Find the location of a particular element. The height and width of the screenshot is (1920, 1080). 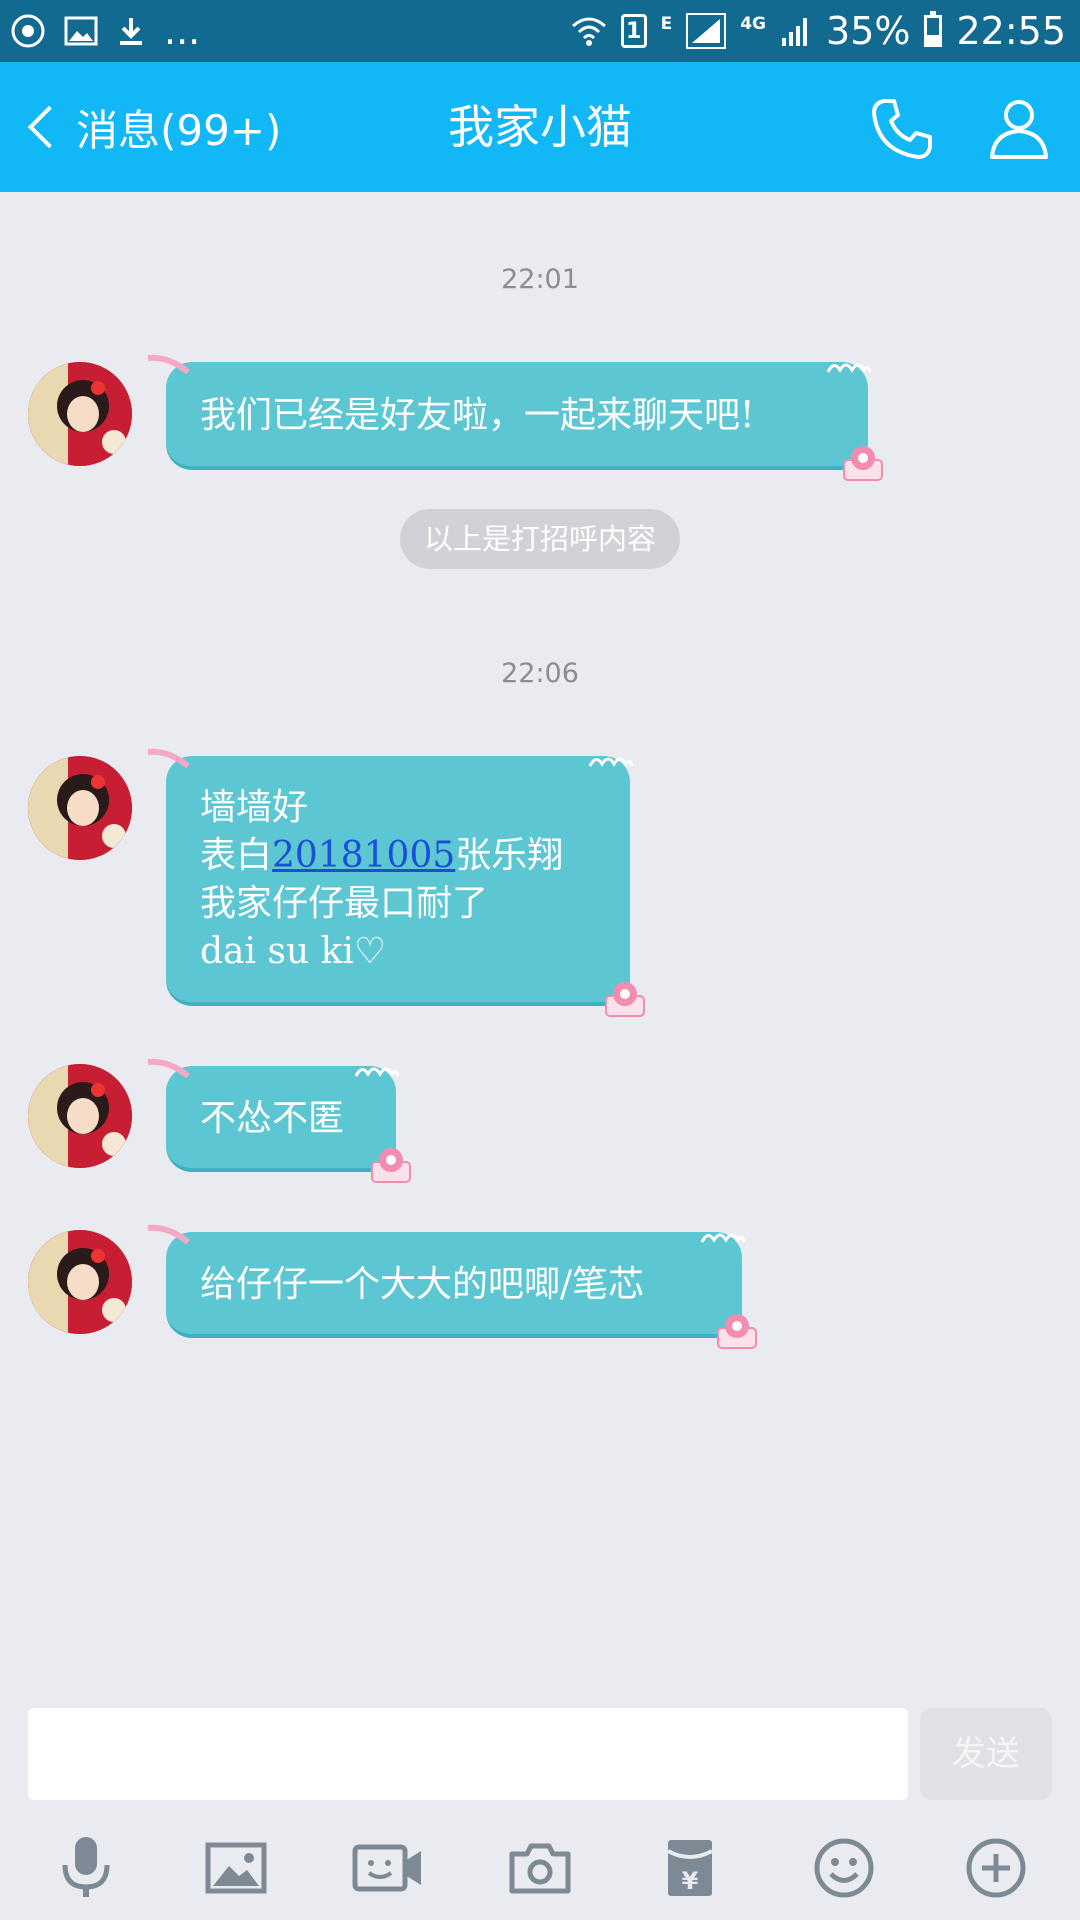

send-button: 发送 is located at coordinates (986, 1754).